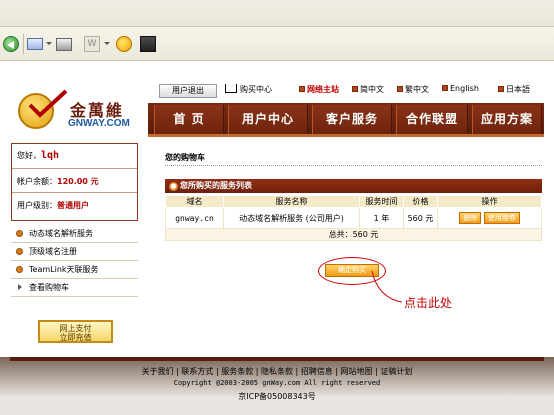  What do you see at coordinates (194, 201) in the screenshot?
I see `col-domain: 域名` at bounding box center [194, 201].